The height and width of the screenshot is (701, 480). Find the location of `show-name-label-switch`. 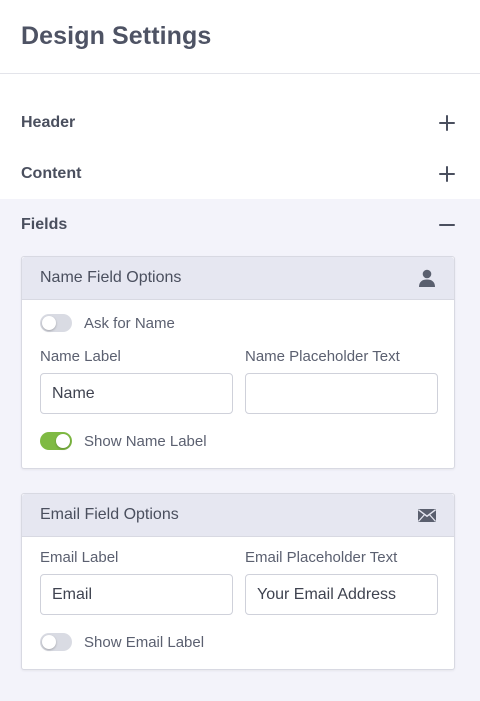

show-name-label-switch is located at coordinates (56, 441).